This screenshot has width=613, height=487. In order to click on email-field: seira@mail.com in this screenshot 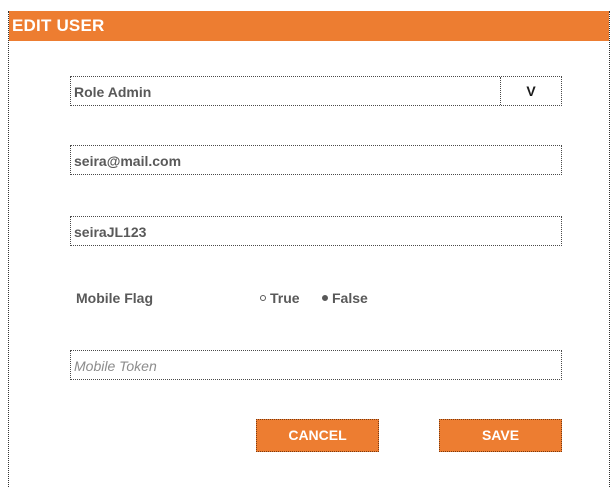, I will do `click(316, 160)`.